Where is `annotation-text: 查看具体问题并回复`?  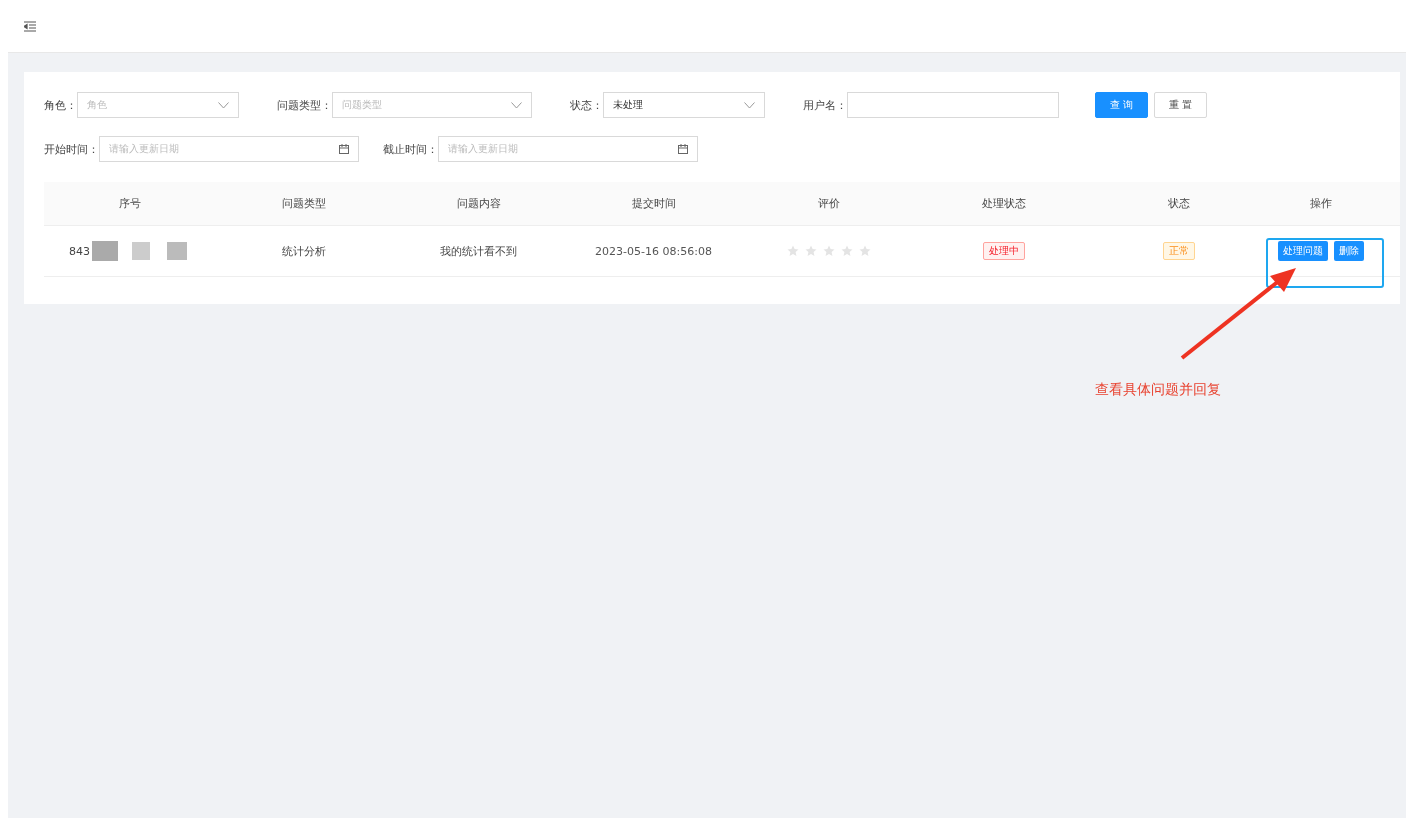
annotation-text: 查看具体问题并回复 is located at coordinates (1158, 390).